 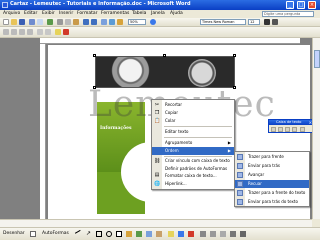 What do you see at coordinates (193, 121) in the screenshot?
I see `menu-item-colar: 📋 Colar` at bounding box center [193, 121].